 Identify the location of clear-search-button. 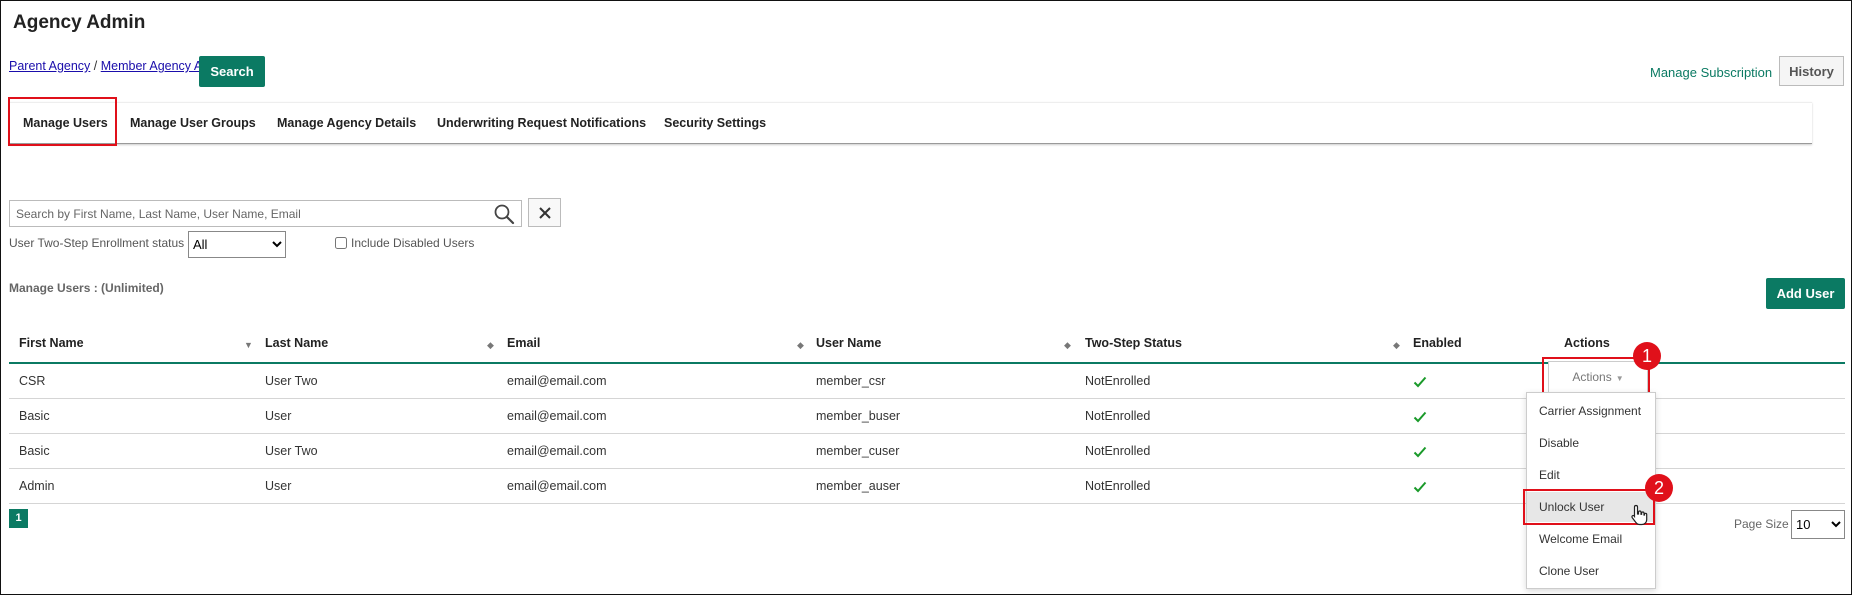
(544, 212).